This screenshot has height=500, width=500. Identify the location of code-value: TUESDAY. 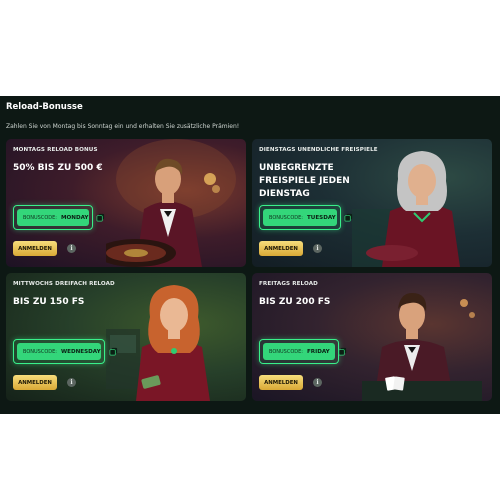
(321, 217).